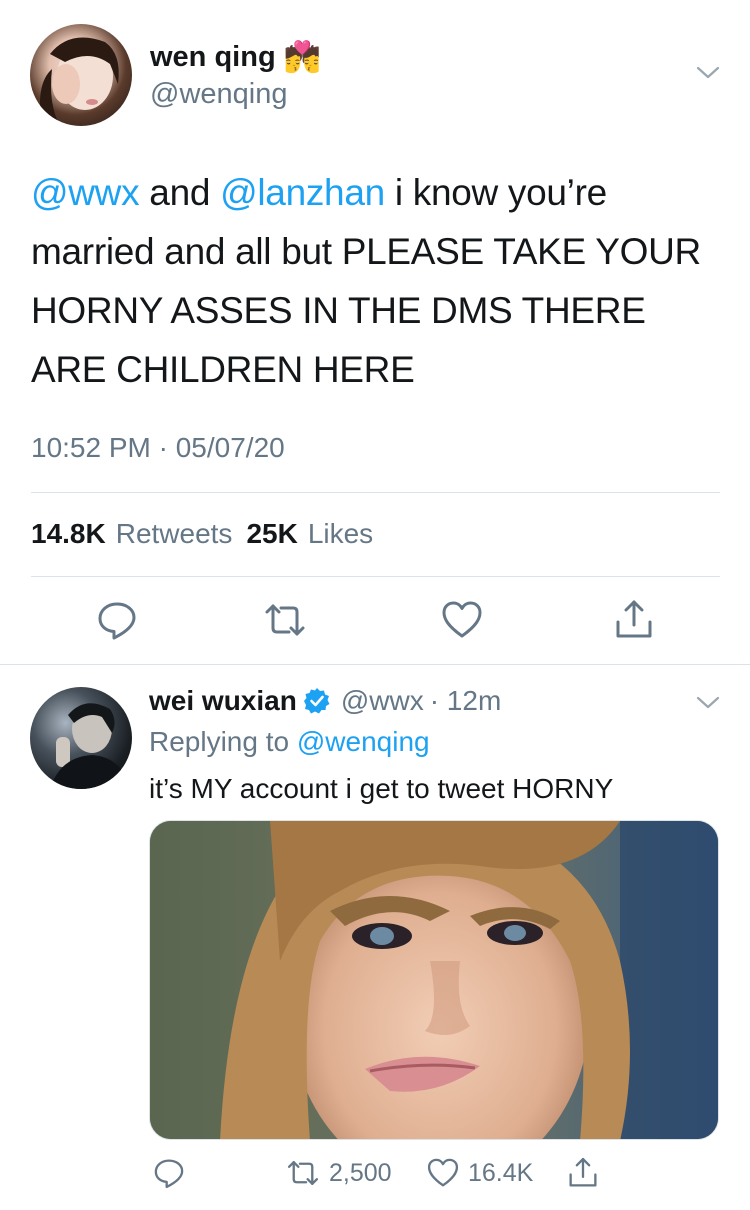 The width and height of the screenshot is (750, 1210). I want to click on reply-retweet-count: 2,500, so click(360, 1172).